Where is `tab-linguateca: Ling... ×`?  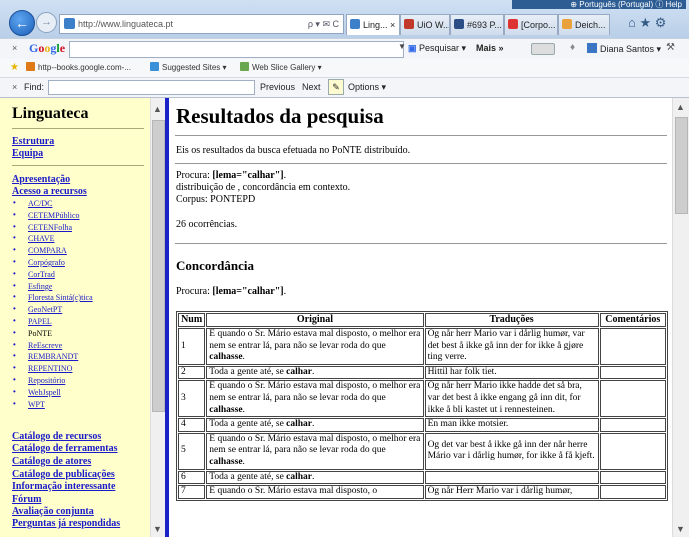 tab-linguateca: Ling... × is located at coordinates (373, 24).